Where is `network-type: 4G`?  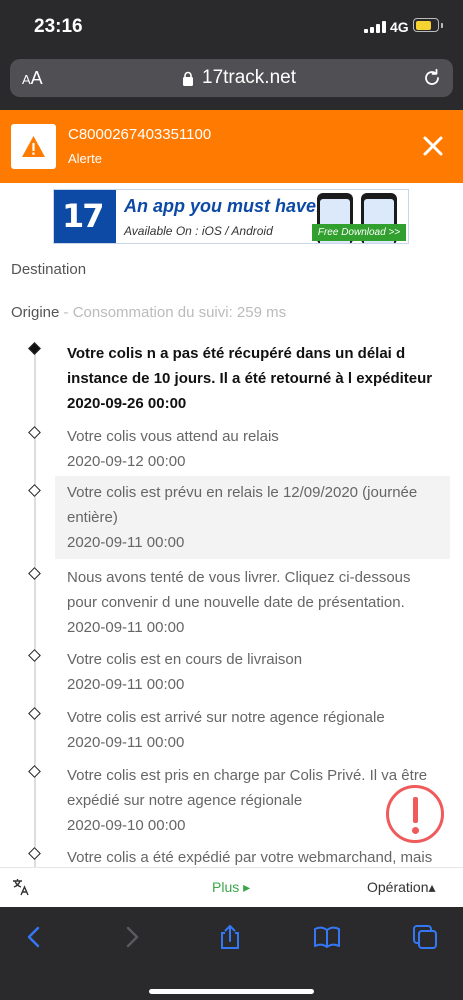
network-type: 4G is located at coordinates (399, 27).